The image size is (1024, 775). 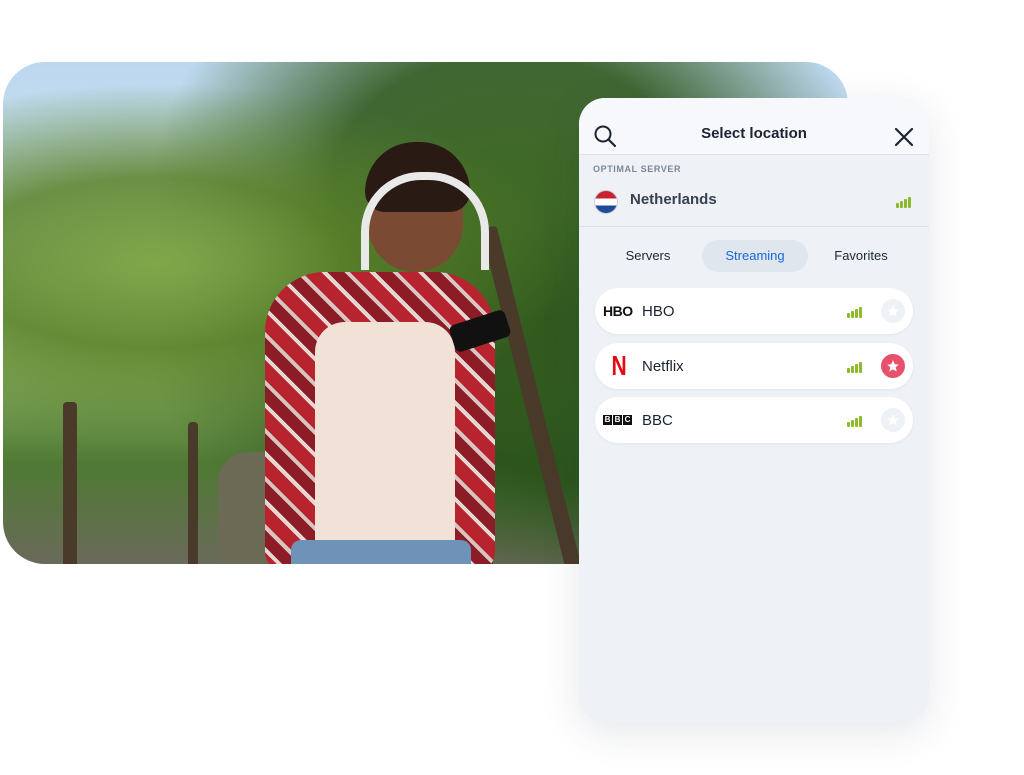 I want to click on hbo-logo-icon: HBO, so click(x=618, y=311).